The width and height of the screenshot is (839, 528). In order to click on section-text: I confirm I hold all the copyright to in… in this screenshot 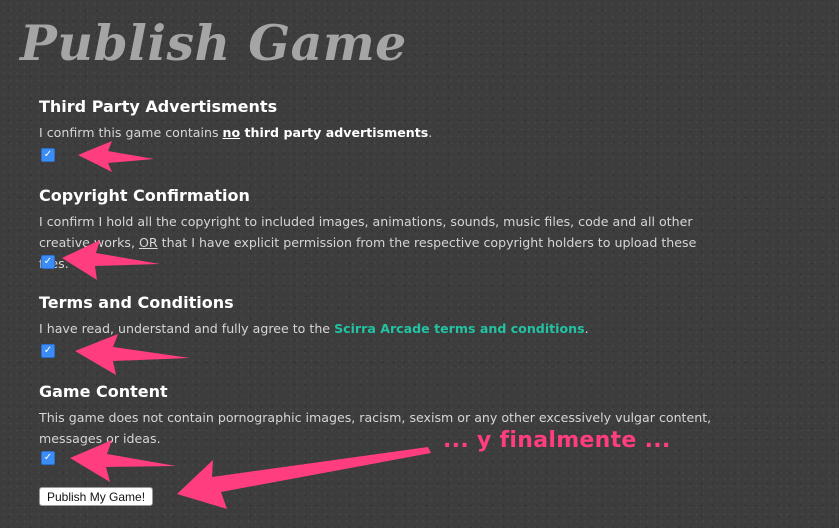, I will do `click(368, 242)`.